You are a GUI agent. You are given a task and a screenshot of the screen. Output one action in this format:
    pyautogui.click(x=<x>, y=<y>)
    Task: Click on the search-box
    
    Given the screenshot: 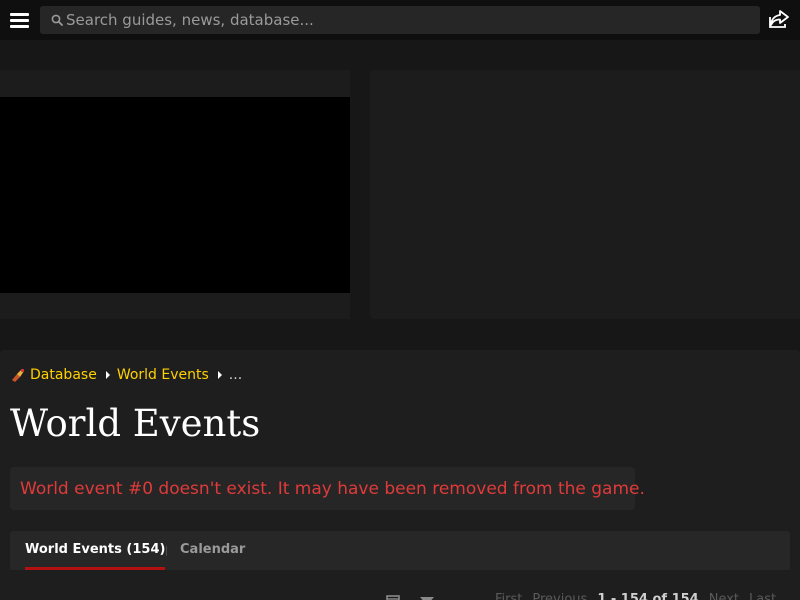 What is the action you would take?
    pyautogui.click(x=400, y=20)
    